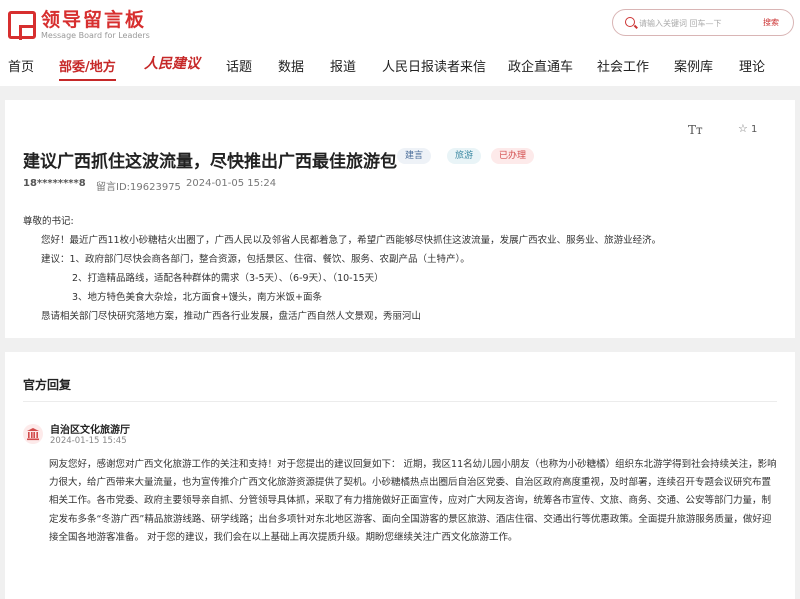 The image size is (800, 599). What do you see at coordinates (513, 156) in the screenshot?
I see `status-badge: 已办理` at bounding box center [513, 156].